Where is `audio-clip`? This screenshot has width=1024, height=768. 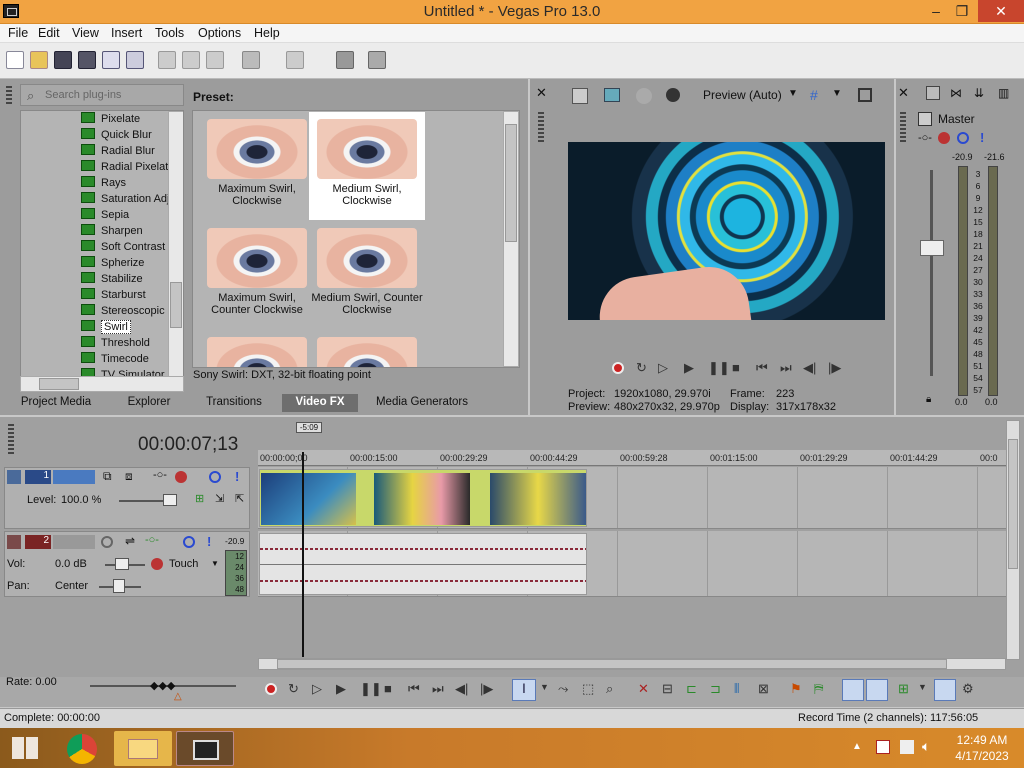
audio-clip is located at coordinates (423, 564).